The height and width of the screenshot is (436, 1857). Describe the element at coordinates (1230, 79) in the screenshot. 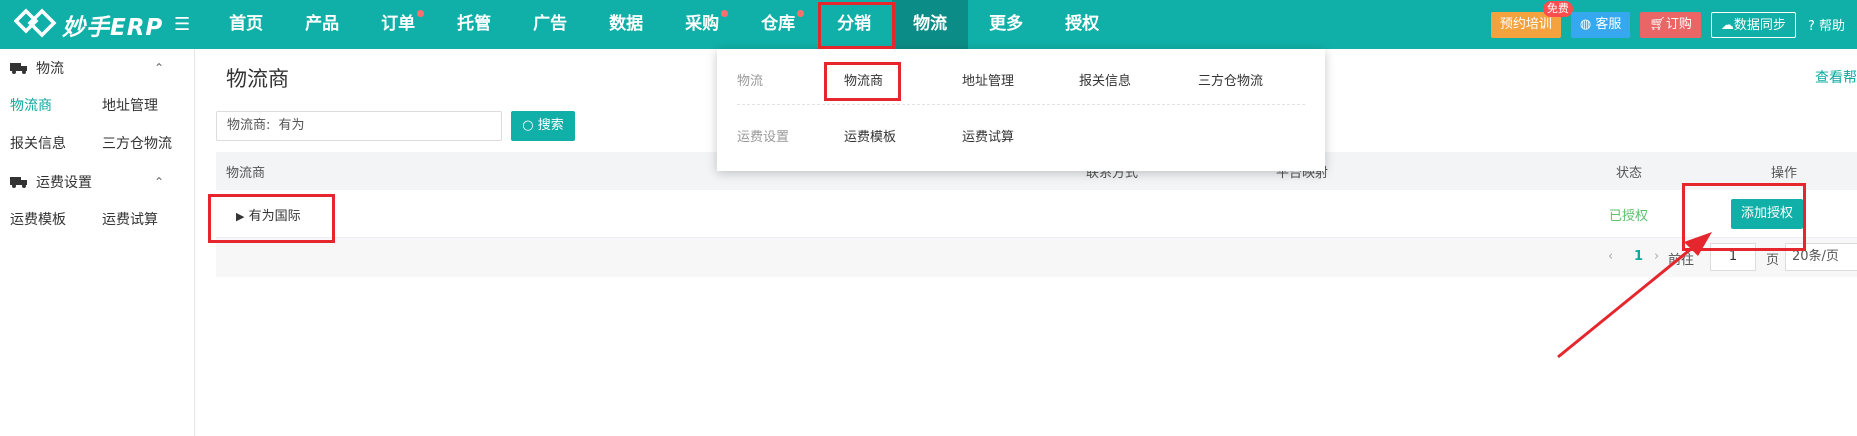

I see `dropdown-item-3pl: 三方仓物流` at that location.